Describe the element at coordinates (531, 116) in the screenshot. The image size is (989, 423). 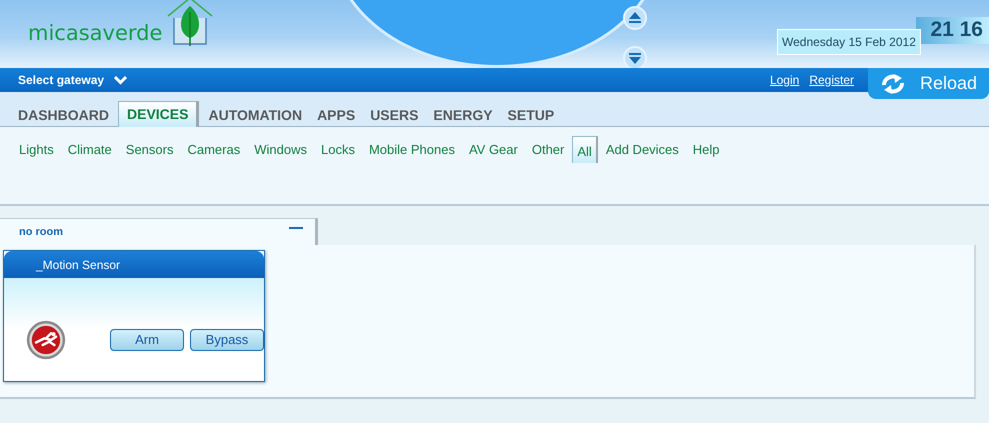
I see `nav-tab: SETUP` at that location.